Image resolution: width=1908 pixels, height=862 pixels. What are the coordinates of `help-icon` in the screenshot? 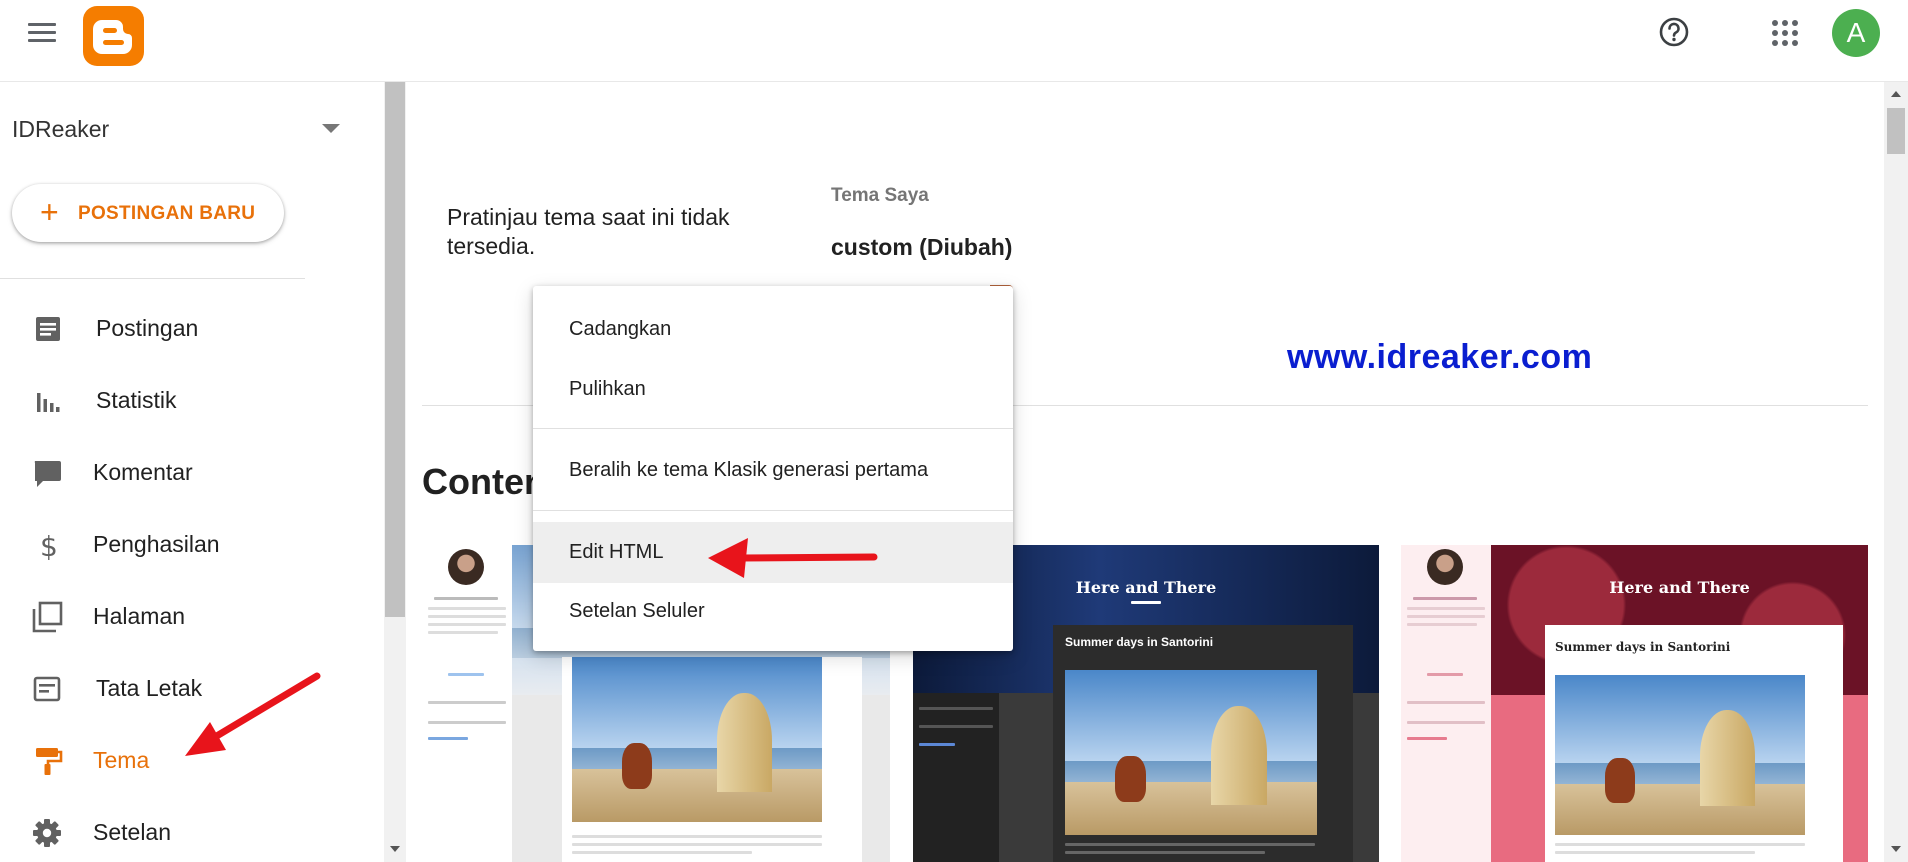 It's located at (1674, 32).